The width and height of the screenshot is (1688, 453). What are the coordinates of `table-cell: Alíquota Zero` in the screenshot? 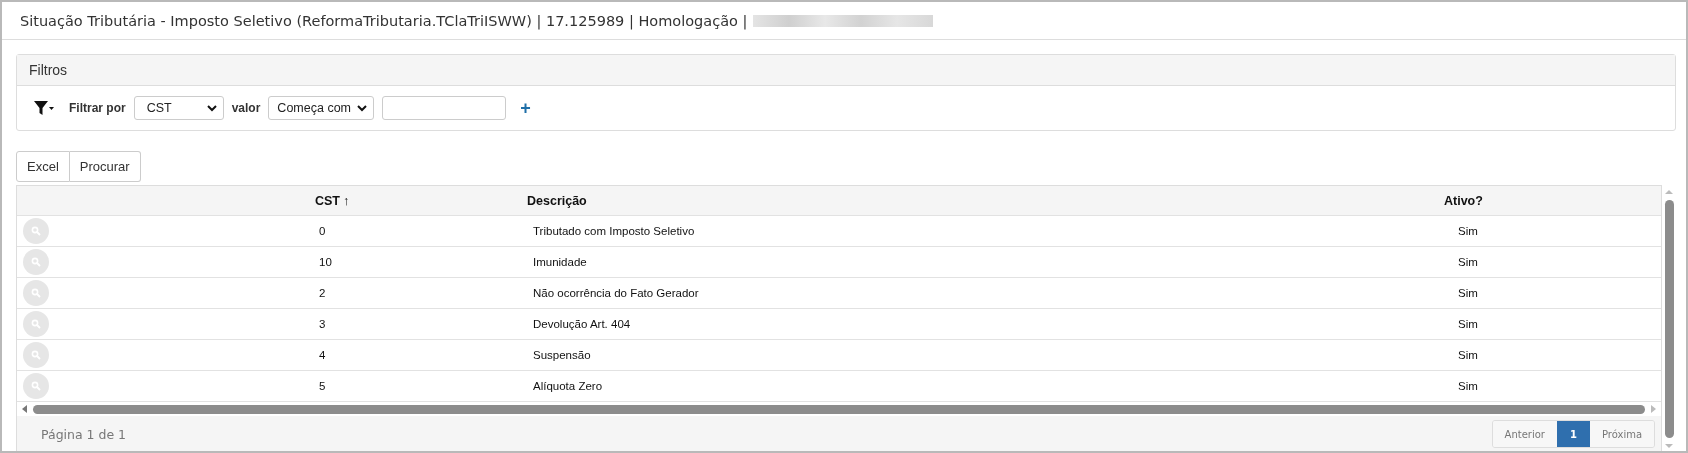 It's located at (568, 386).